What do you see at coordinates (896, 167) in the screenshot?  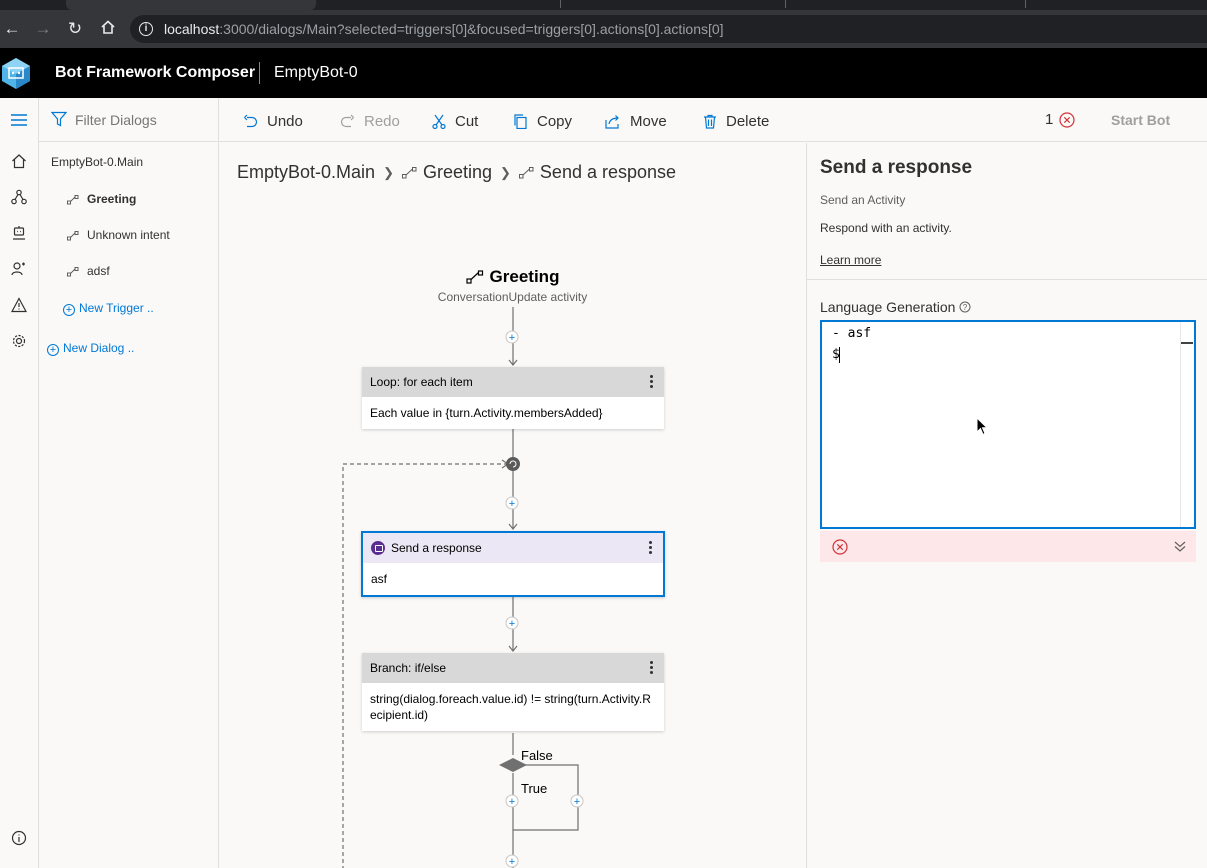 I see `properties-title: Send a response` at bounding box center [896, 167].